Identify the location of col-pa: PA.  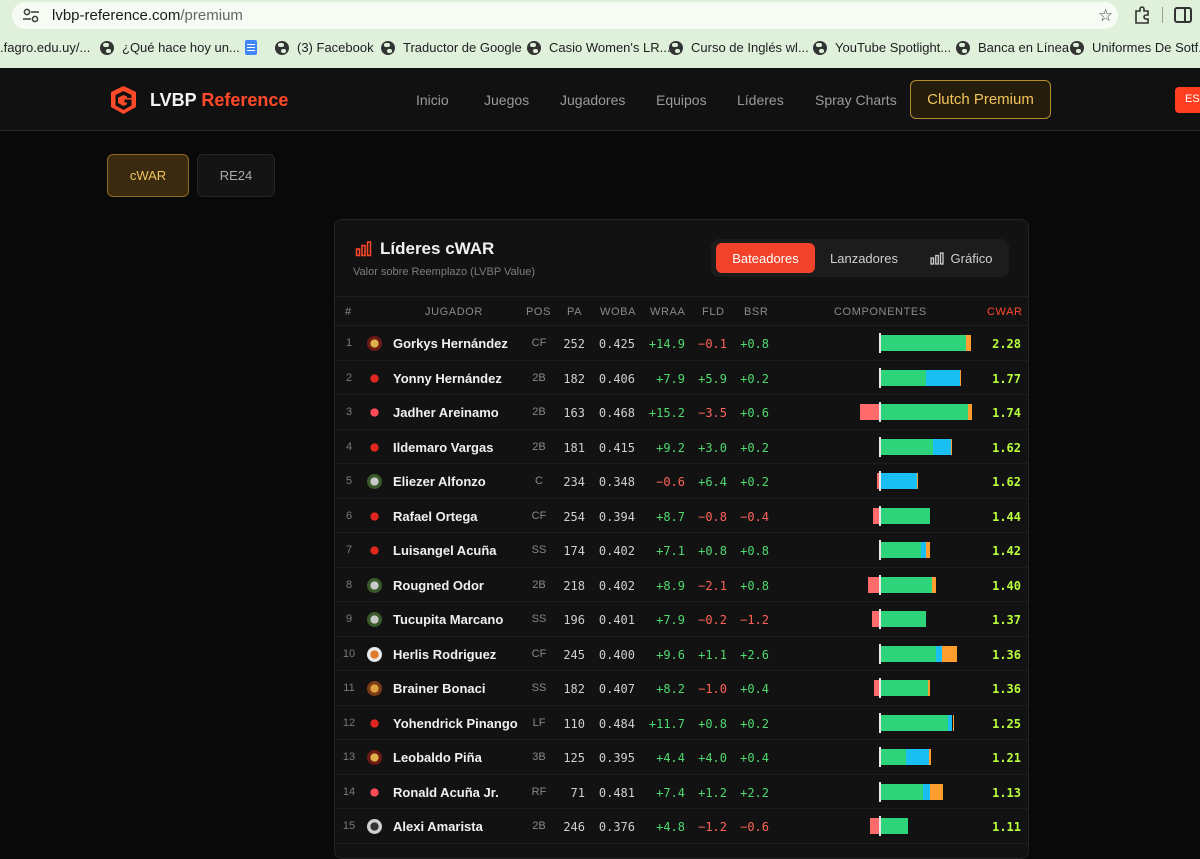
(574, 312).